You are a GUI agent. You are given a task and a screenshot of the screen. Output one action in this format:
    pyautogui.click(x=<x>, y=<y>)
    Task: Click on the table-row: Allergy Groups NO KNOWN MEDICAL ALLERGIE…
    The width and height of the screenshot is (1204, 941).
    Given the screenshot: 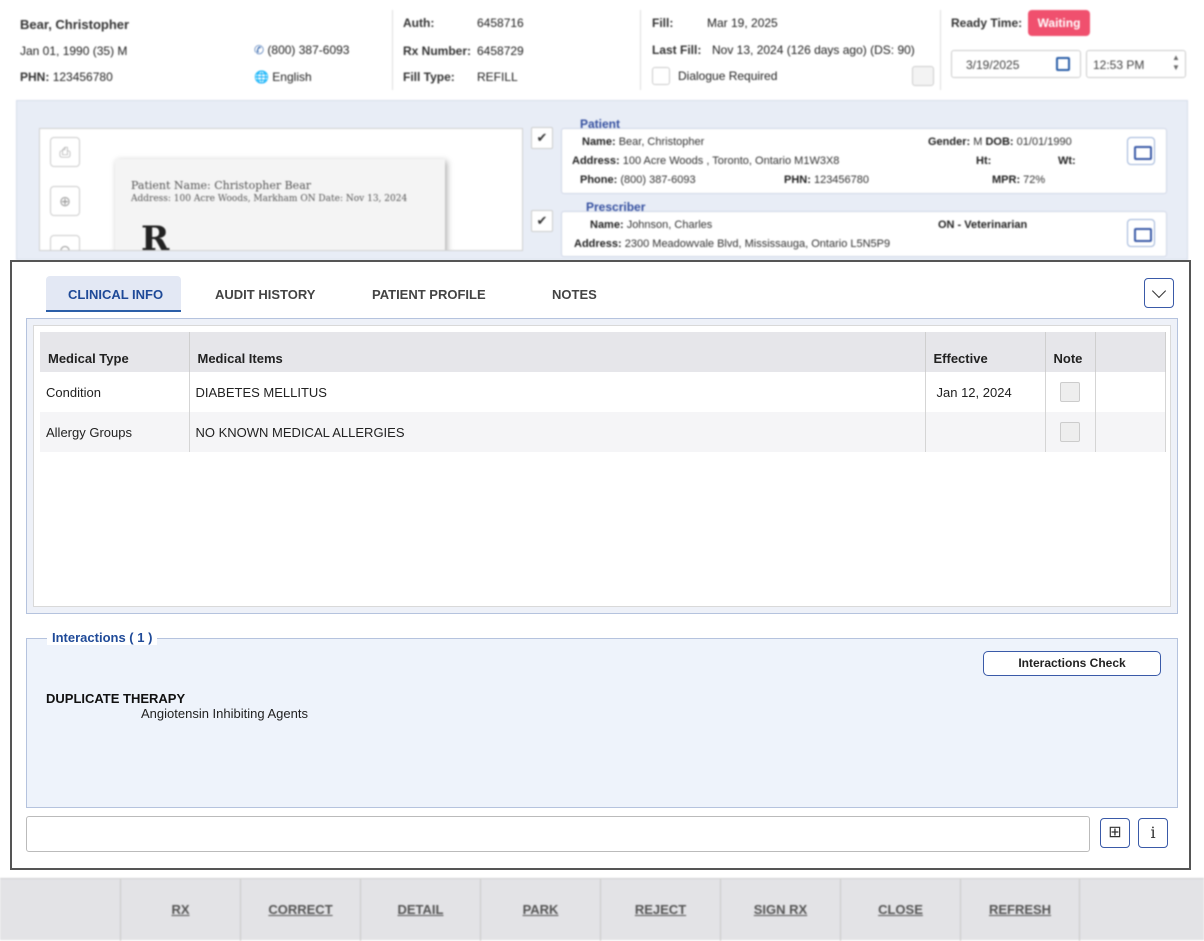 What is the action you would take?
    pyautogui.click(x=603, y=432)
    